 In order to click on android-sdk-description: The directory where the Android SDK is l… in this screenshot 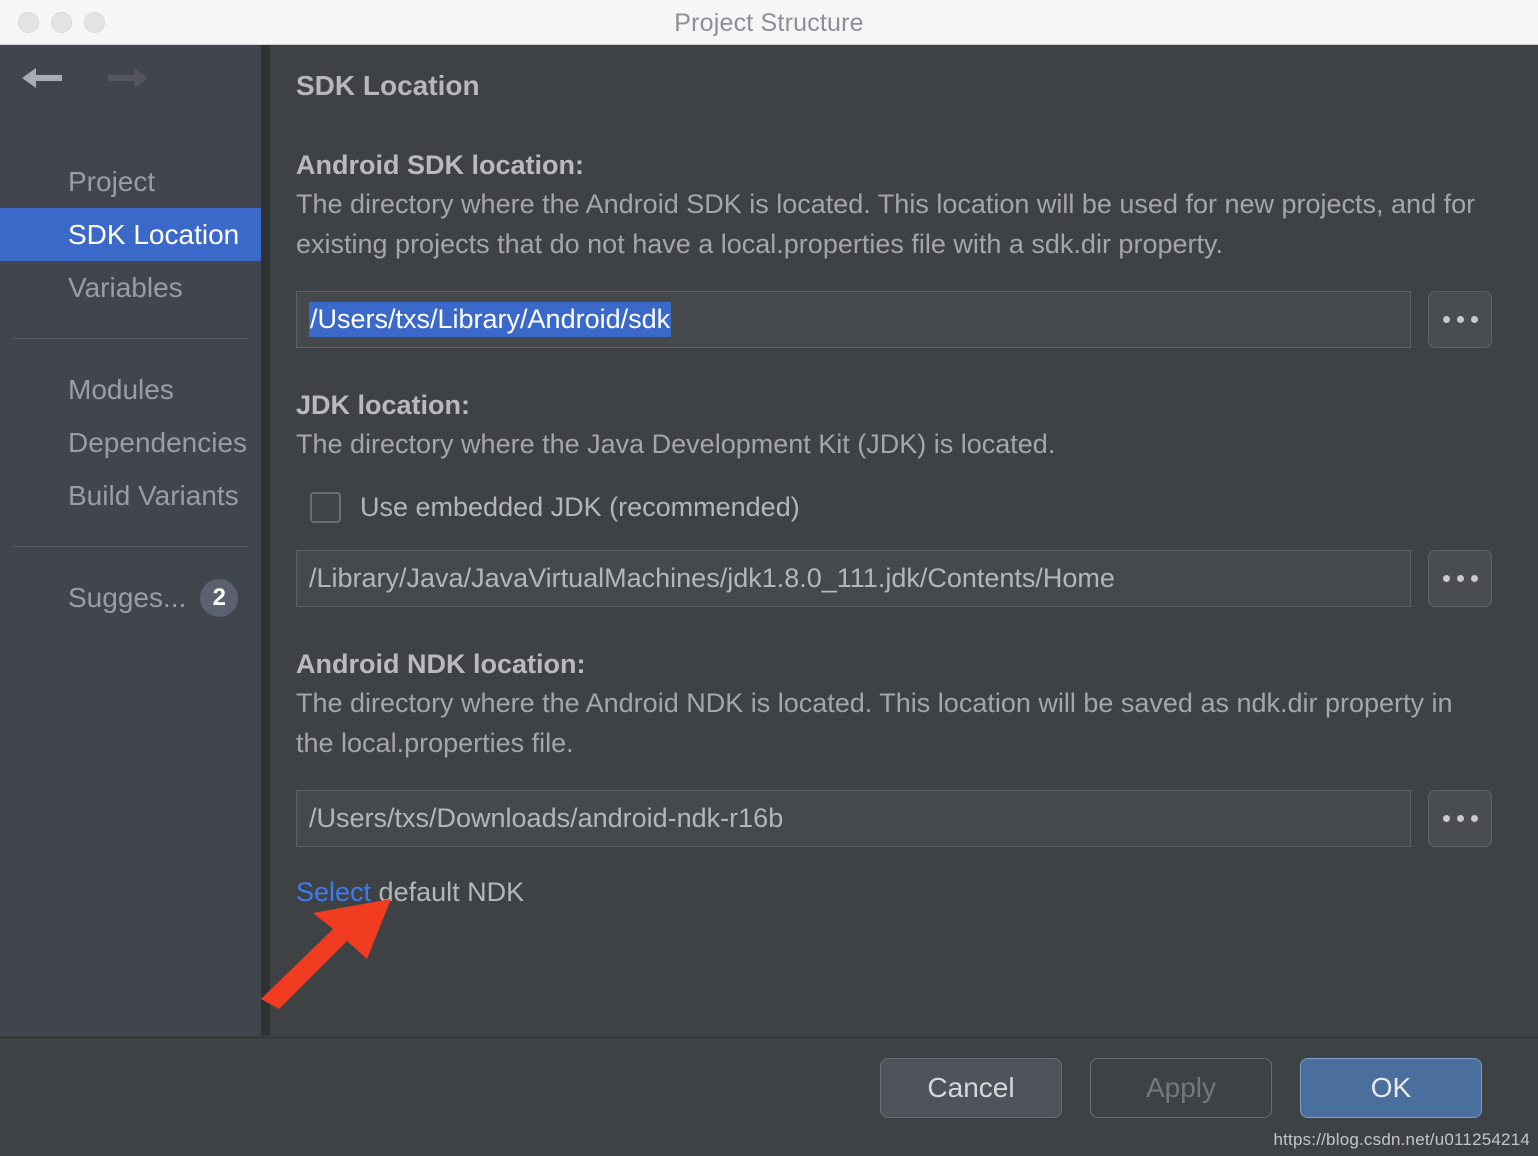, I will do `click(886, 224)`.